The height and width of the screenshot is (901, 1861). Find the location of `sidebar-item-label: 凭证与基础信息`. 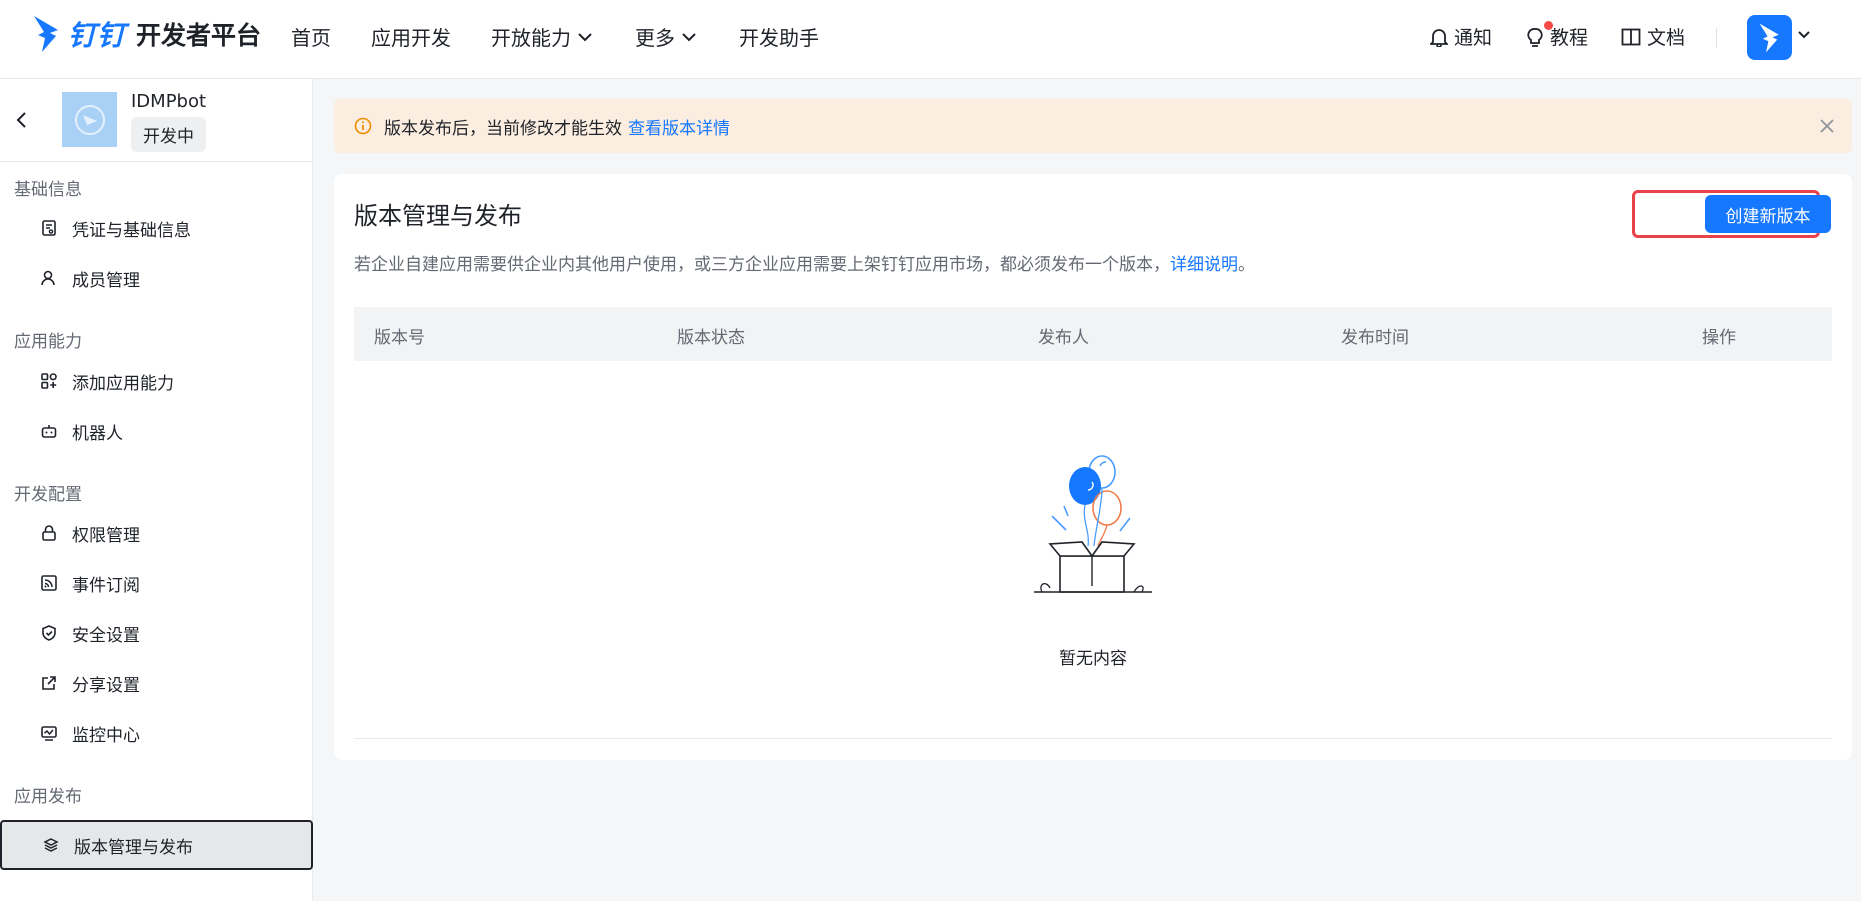

sidebar-item-label: 凭证与基础信息 is located at coordinates (131, 230).